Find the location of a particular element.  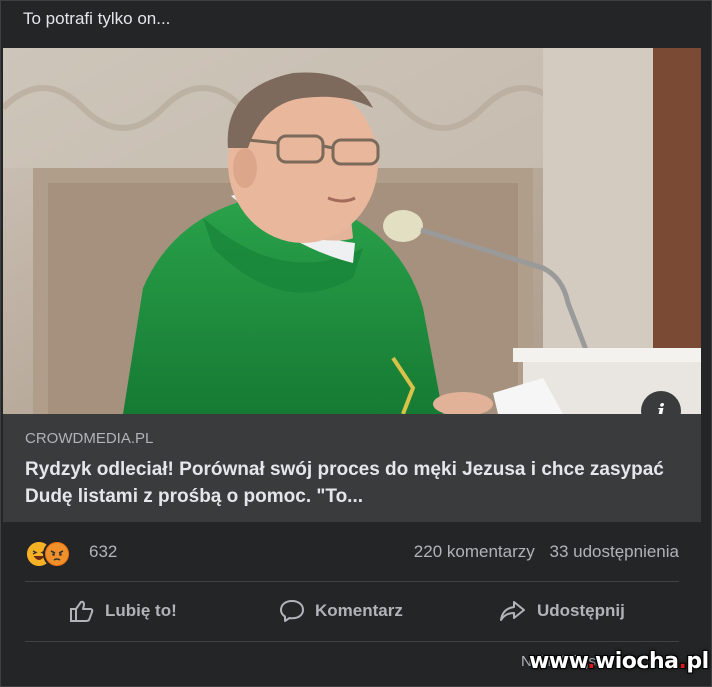

wiocha-watermark: www.wiocha.pl is located at coordinates (619, 661).